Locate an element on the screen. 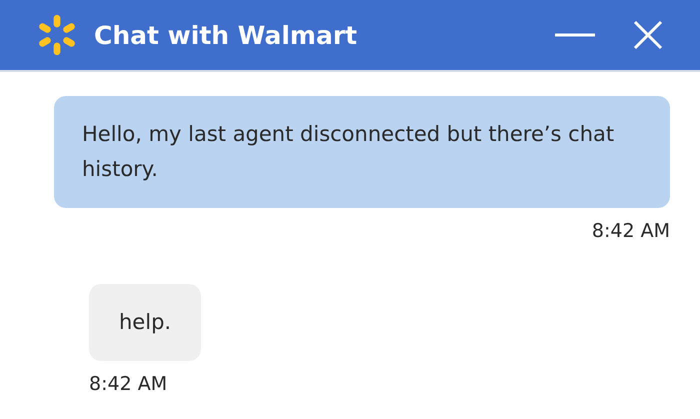 The width and height of the screenshot is (700, 419). minimize-icon is located at coordinates (575, 35).